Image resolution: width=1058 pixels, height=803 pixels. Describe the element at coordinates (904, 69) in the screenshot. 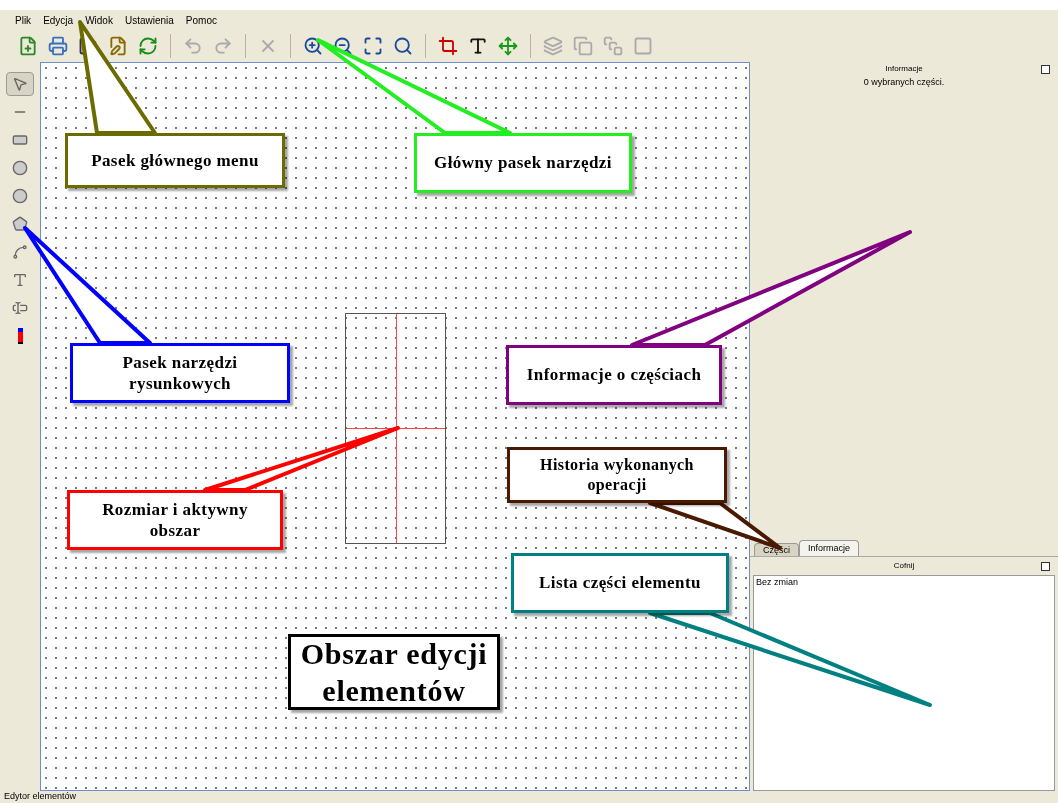

I see `panel-title: Informacje` at that location.